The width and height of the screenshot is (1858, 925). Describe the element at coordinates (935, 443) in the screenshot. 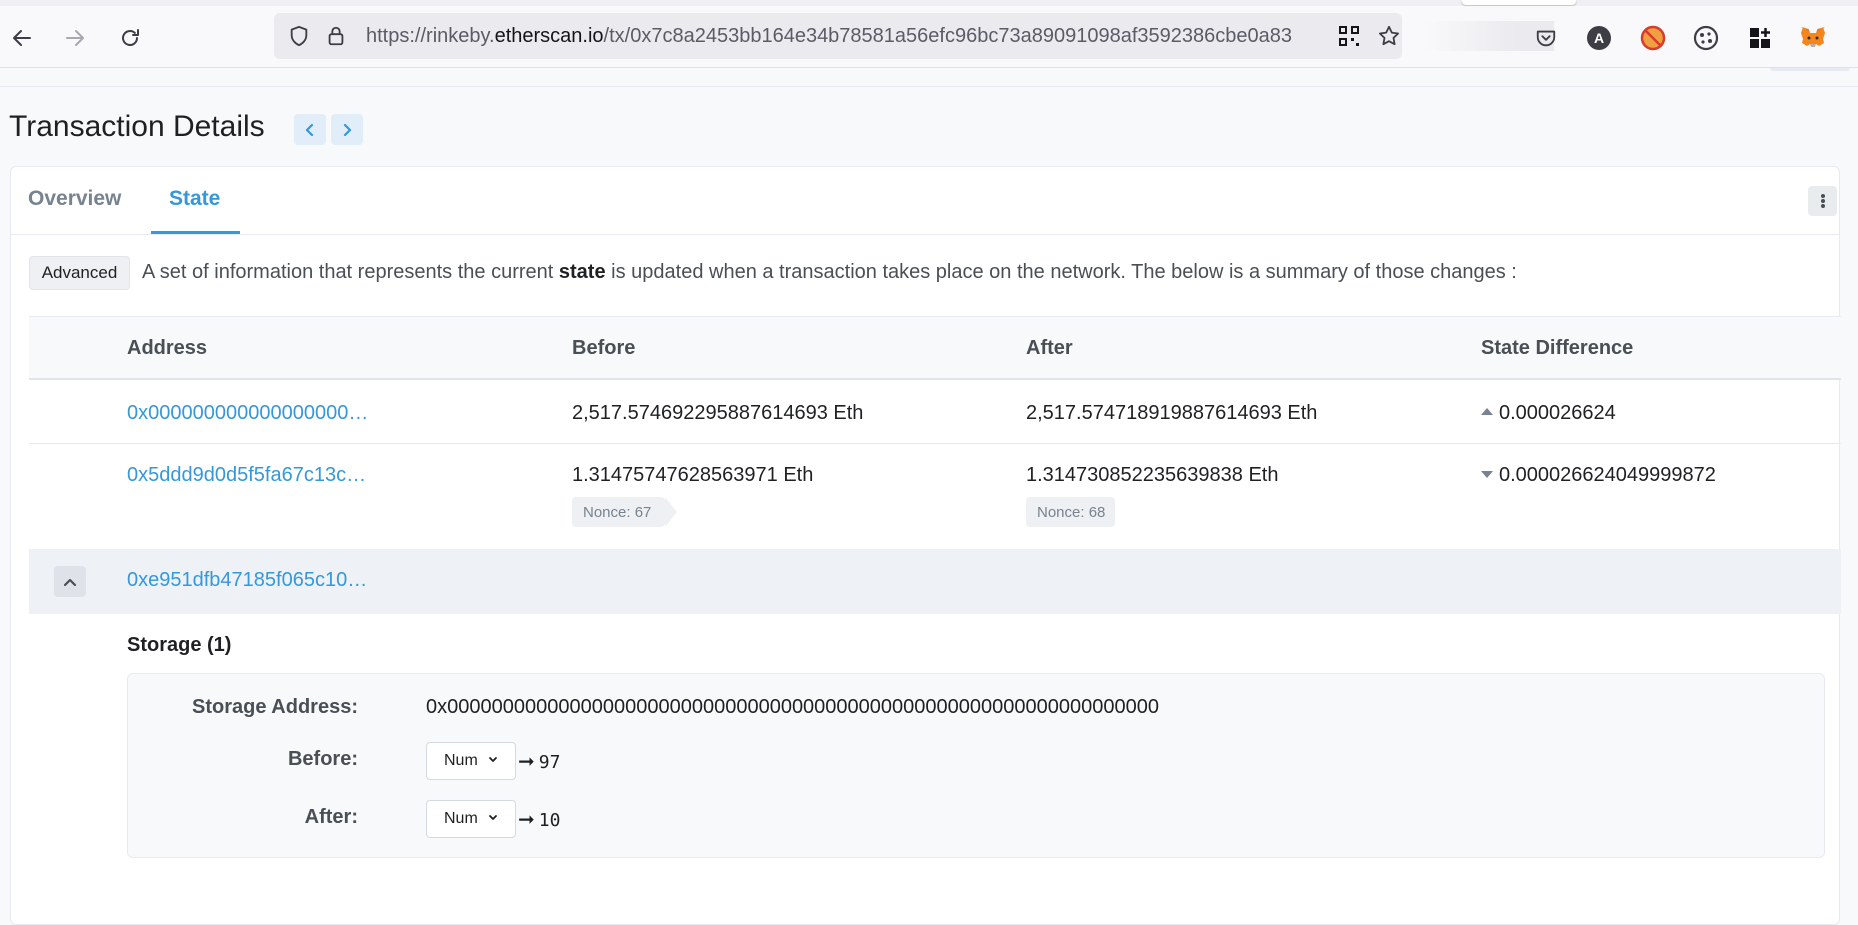

I see `row-divider` at that location.